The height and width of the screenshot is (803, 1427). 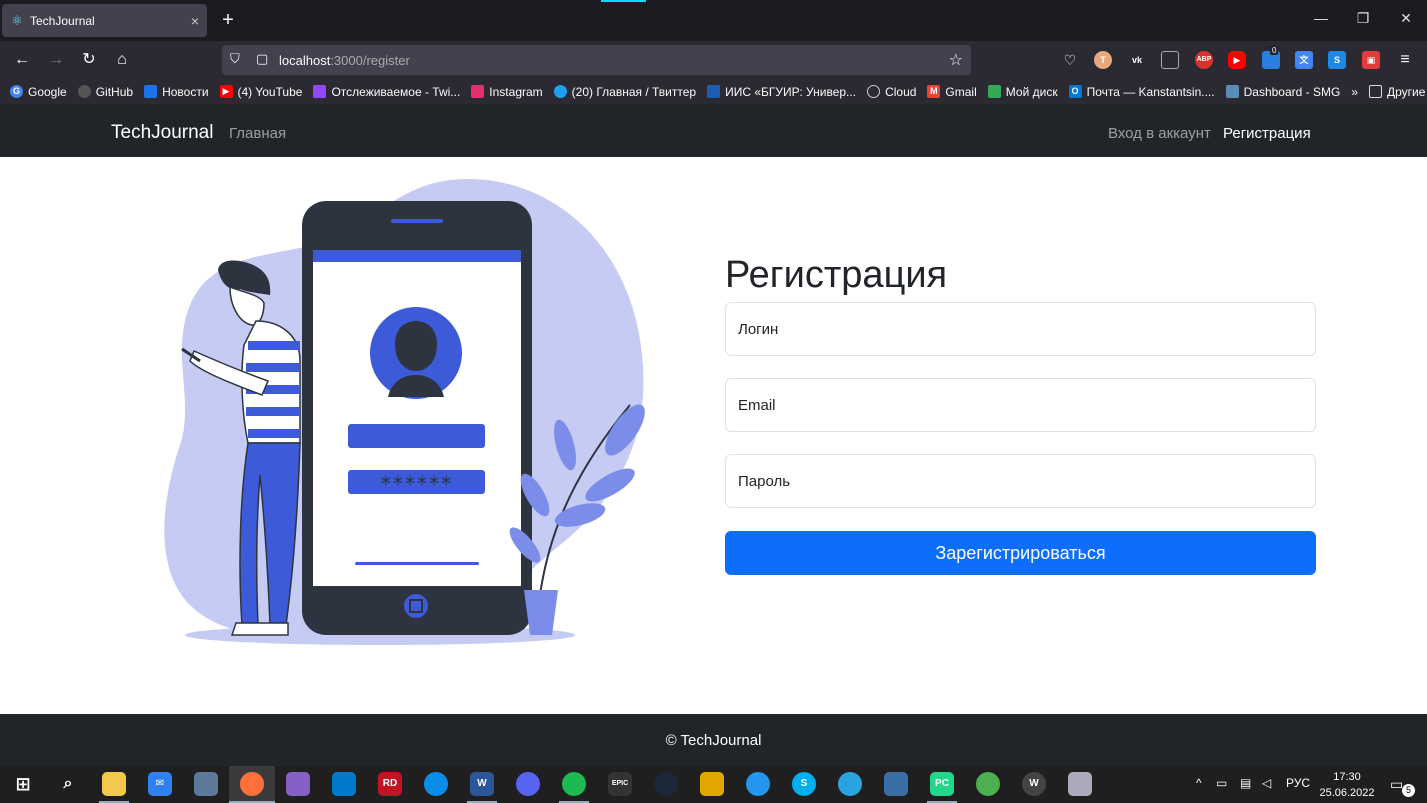 I want to click on pocket-icon: ♡, so click(x=1070, y=60).